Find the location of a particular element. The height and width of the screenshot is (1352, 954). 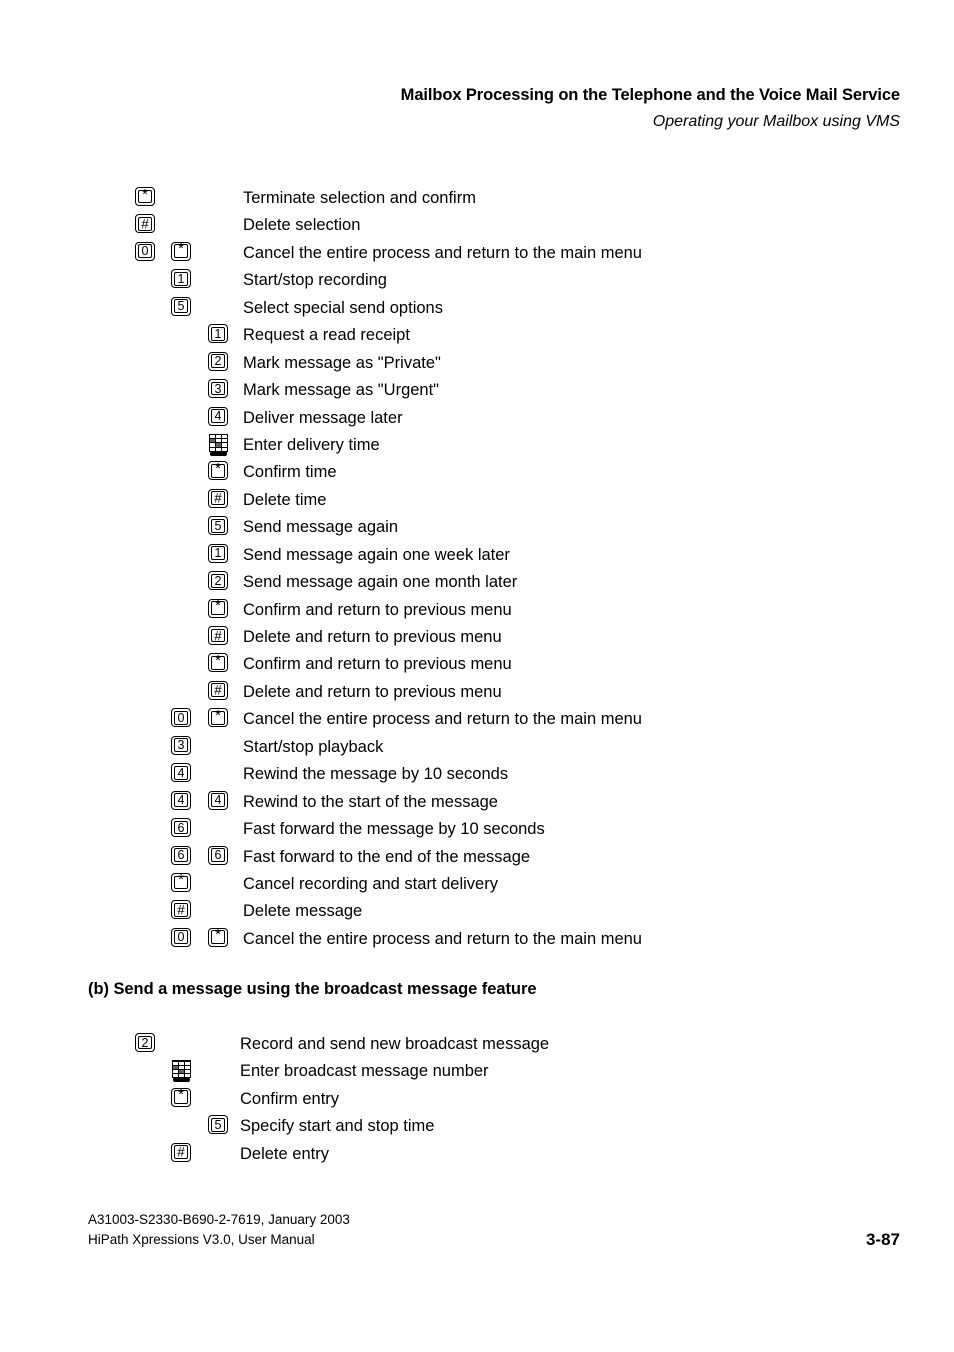

option-label: Confirm entry is located at coordinates (290, 1098).